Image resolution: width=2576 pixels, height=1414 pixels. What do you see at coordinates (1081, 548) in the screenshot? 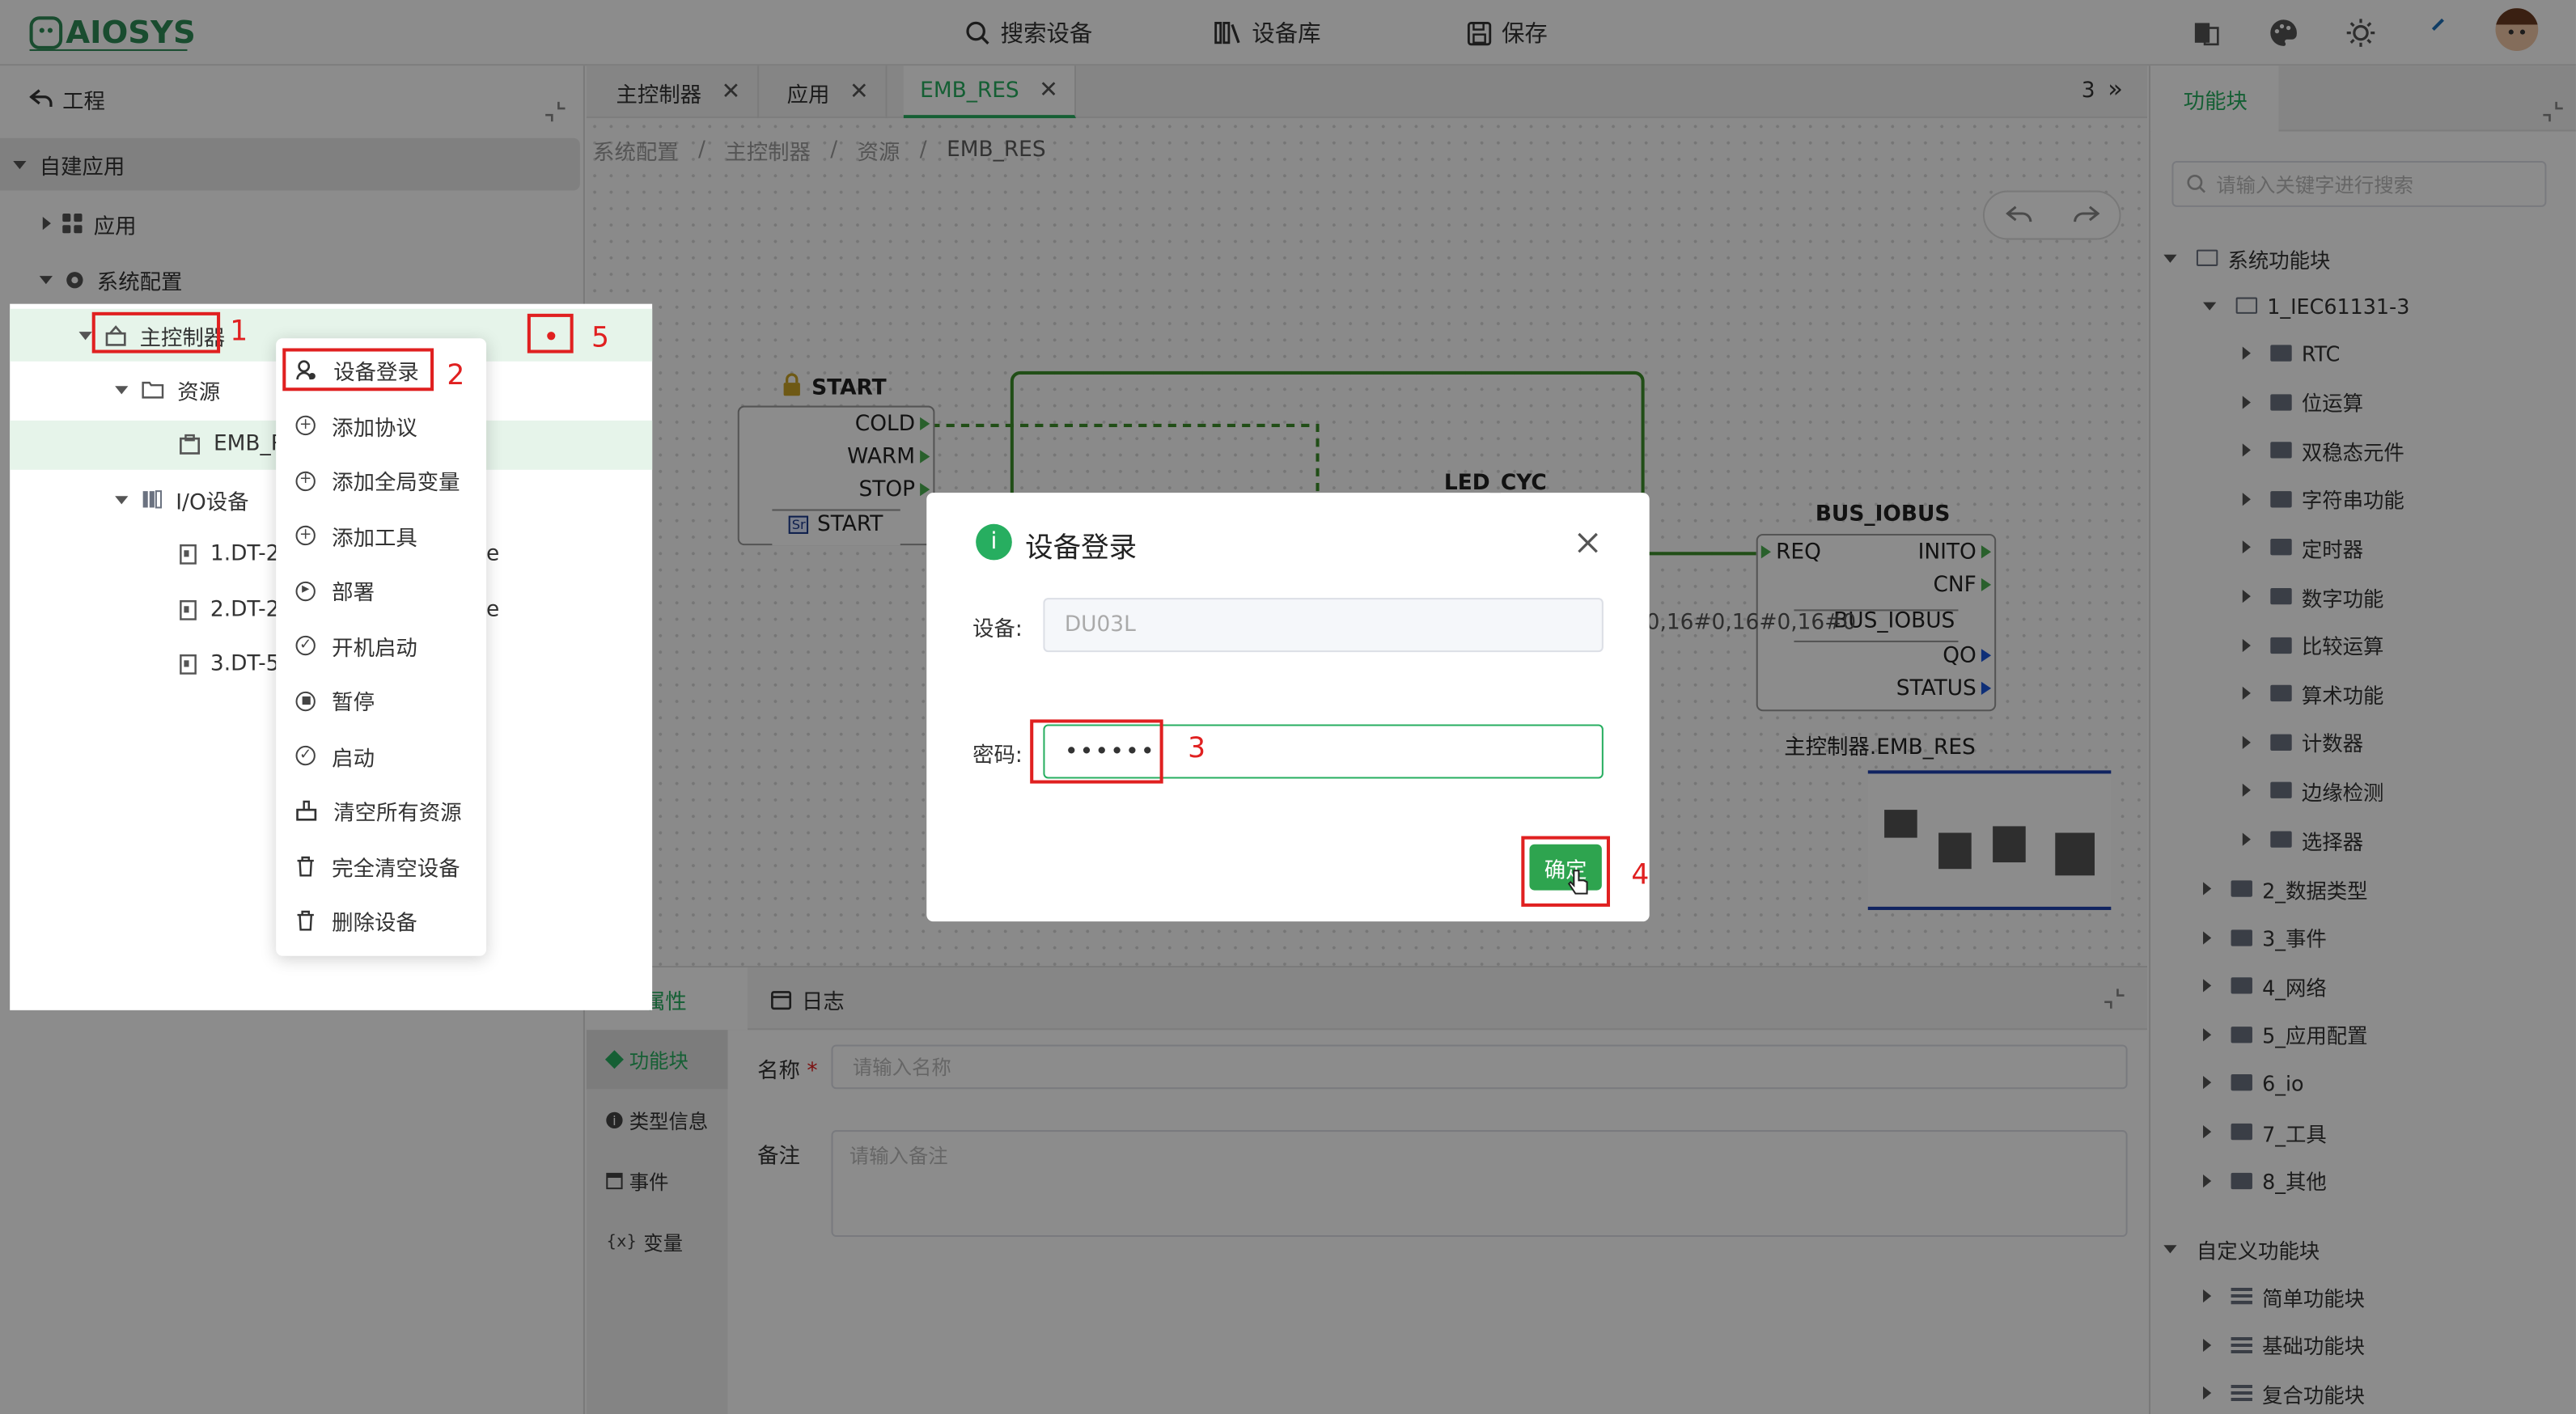
I see `dialog-title: 设备登录` at bounding box center [1081, 548].